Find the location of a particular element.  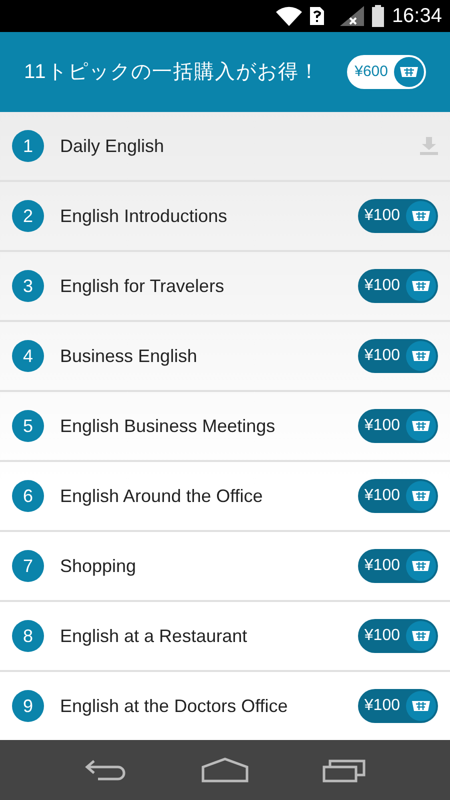

topic-title: English at the Doctors Office is located at coordinates (201, 706).